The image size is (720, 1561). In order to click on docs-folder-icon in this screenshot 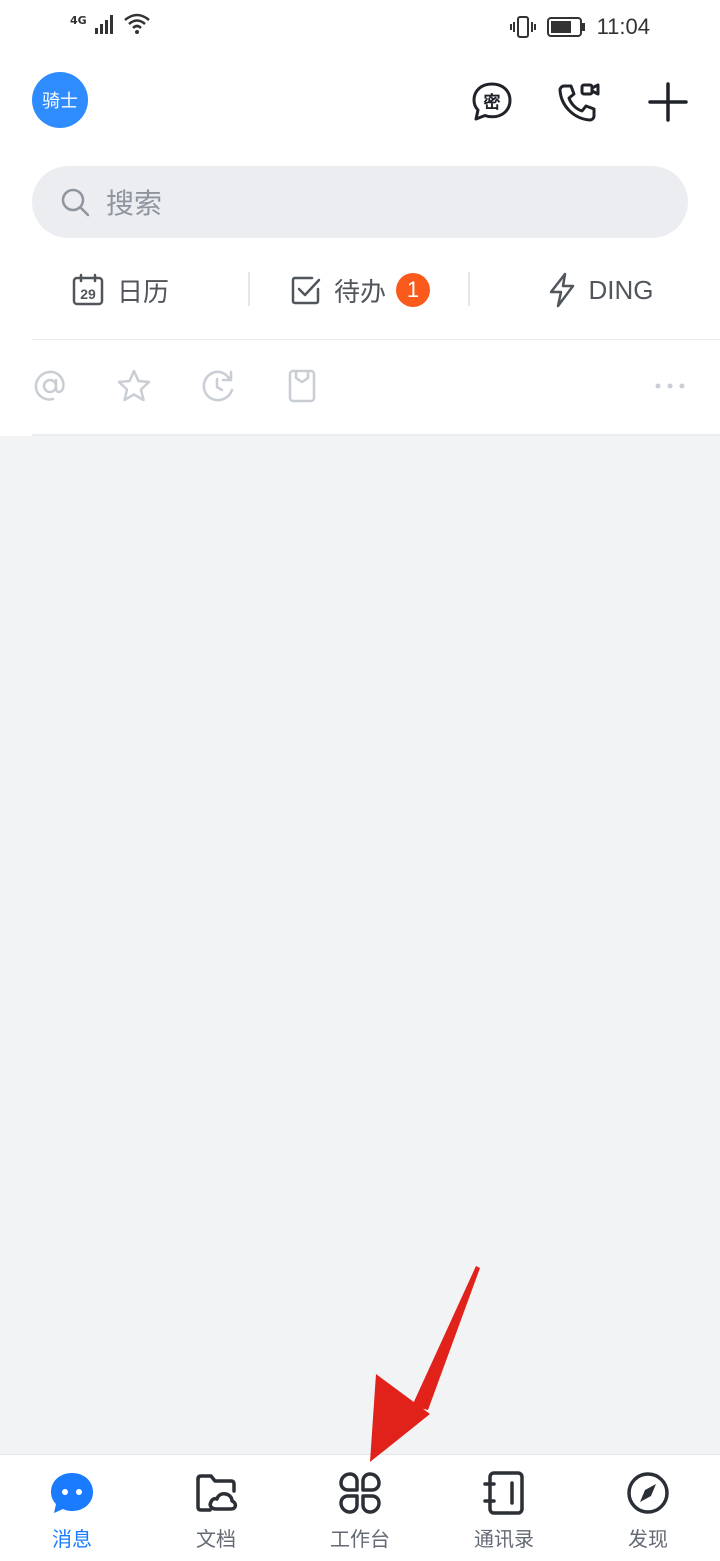, I will do `click(217, 1493)`.